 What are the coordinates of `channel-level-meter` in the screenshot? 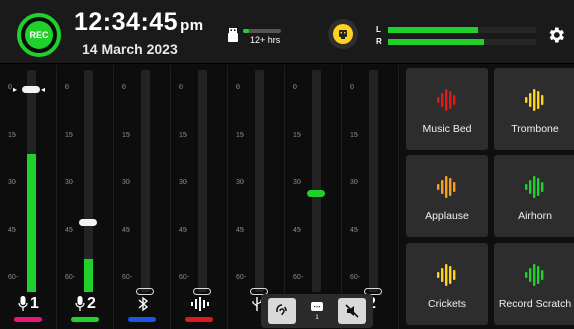 It's located at (88, 275).